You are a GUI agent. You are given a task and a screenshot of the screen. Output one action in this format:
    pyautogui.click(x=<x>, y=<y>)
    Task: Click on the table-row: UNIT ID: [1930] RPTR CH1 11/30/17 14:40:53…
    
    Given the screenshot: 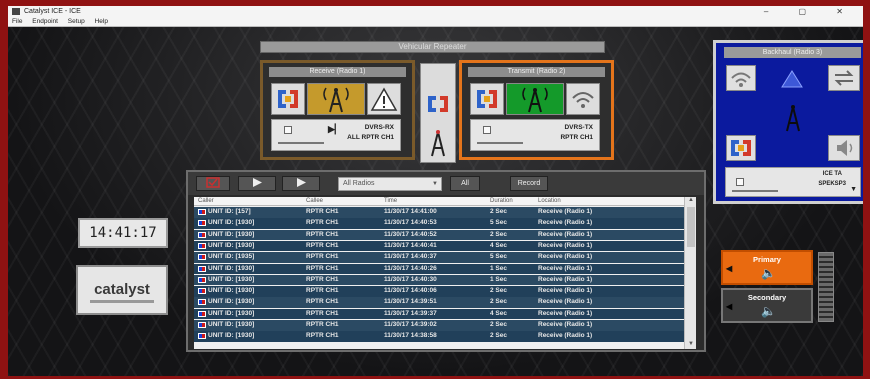 What is the action you would take?
    pyautogui.click(x=439, y=223)
    